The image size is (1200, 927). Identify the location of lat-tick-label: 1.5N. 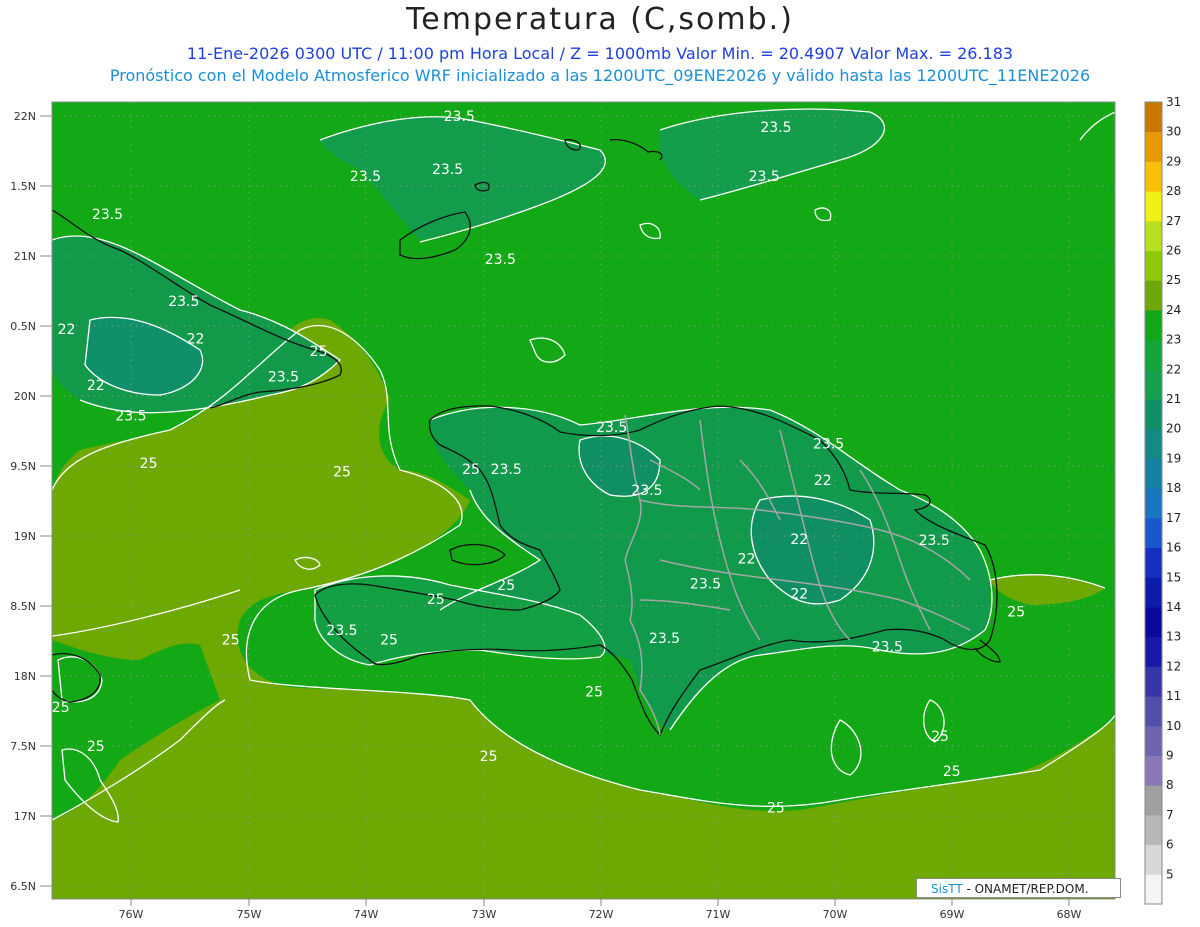
(23, 186).